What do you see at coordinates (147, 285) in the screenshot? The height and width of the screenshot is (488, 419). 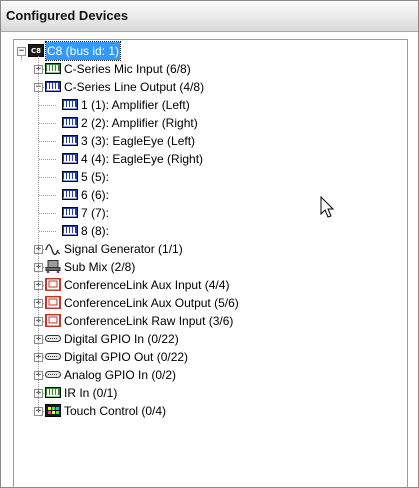 I see `tree-node-label: ConferenceLink Aux Input (4/4)` at bounding box center [147, 285].